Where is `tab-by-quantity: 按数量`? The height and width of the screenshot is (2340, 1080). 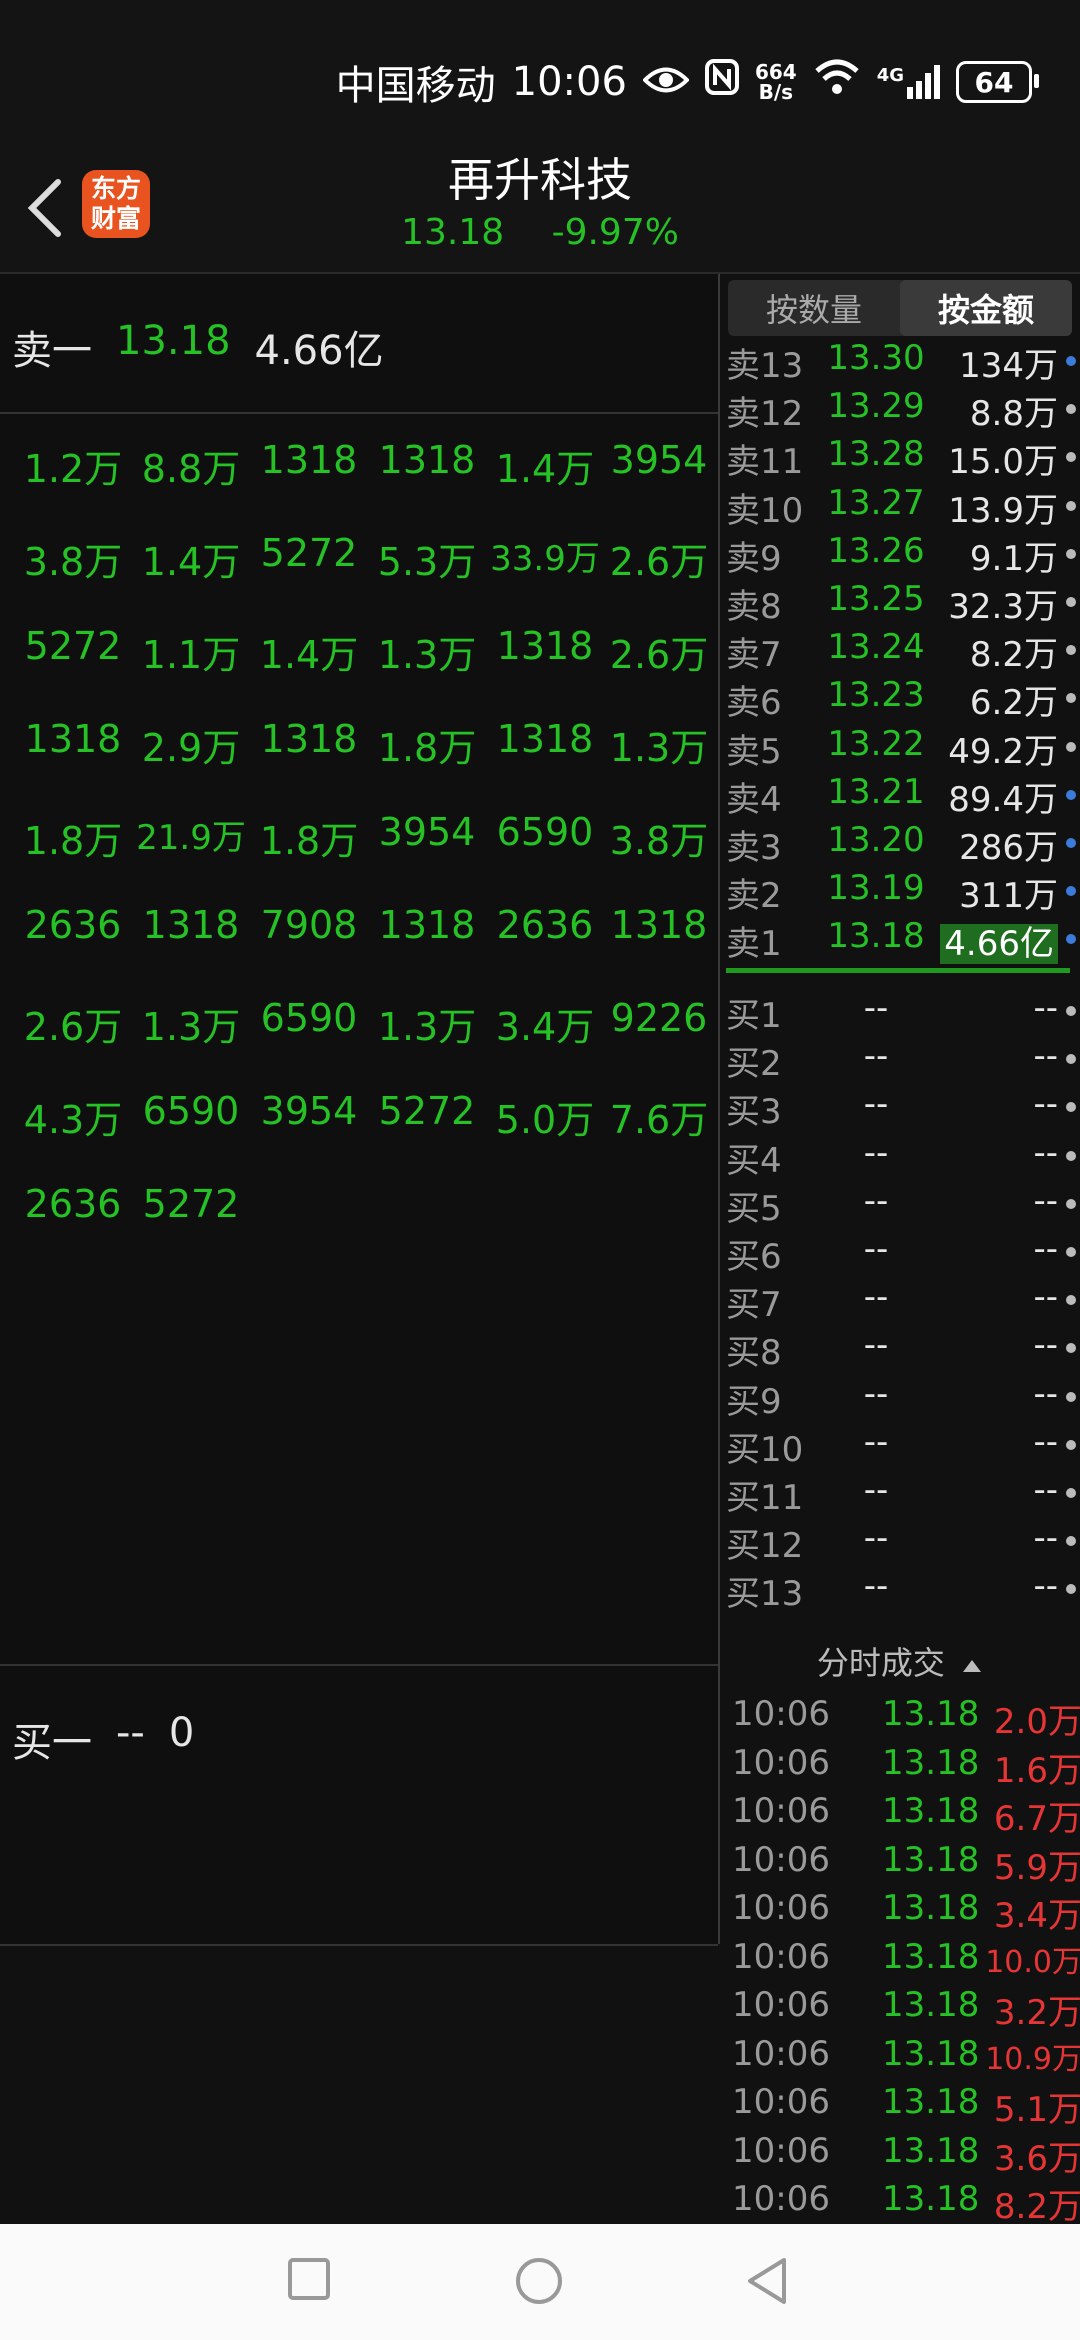
tab-by-quantity: 按数量 is located at coordinates (814, 308).